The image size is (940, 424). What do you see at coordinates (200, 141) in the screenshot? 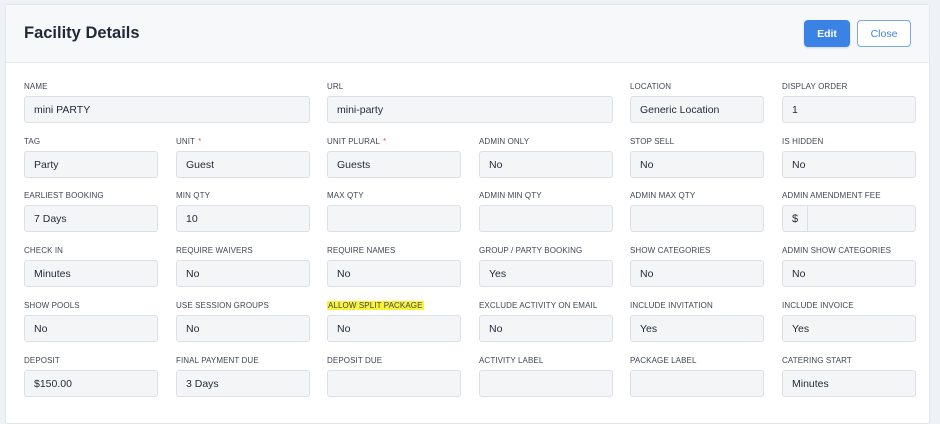
I see `required-asterisk: *` at bounding box center [200, 141].